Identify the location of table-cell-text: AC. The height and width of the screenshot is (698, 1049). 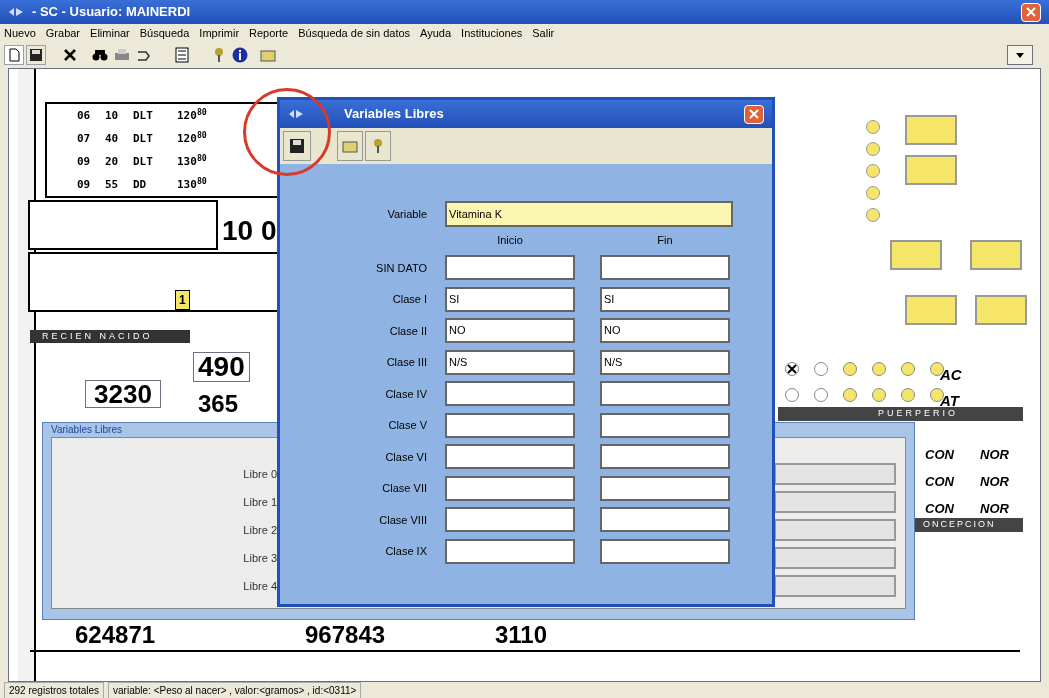
(951, 375).